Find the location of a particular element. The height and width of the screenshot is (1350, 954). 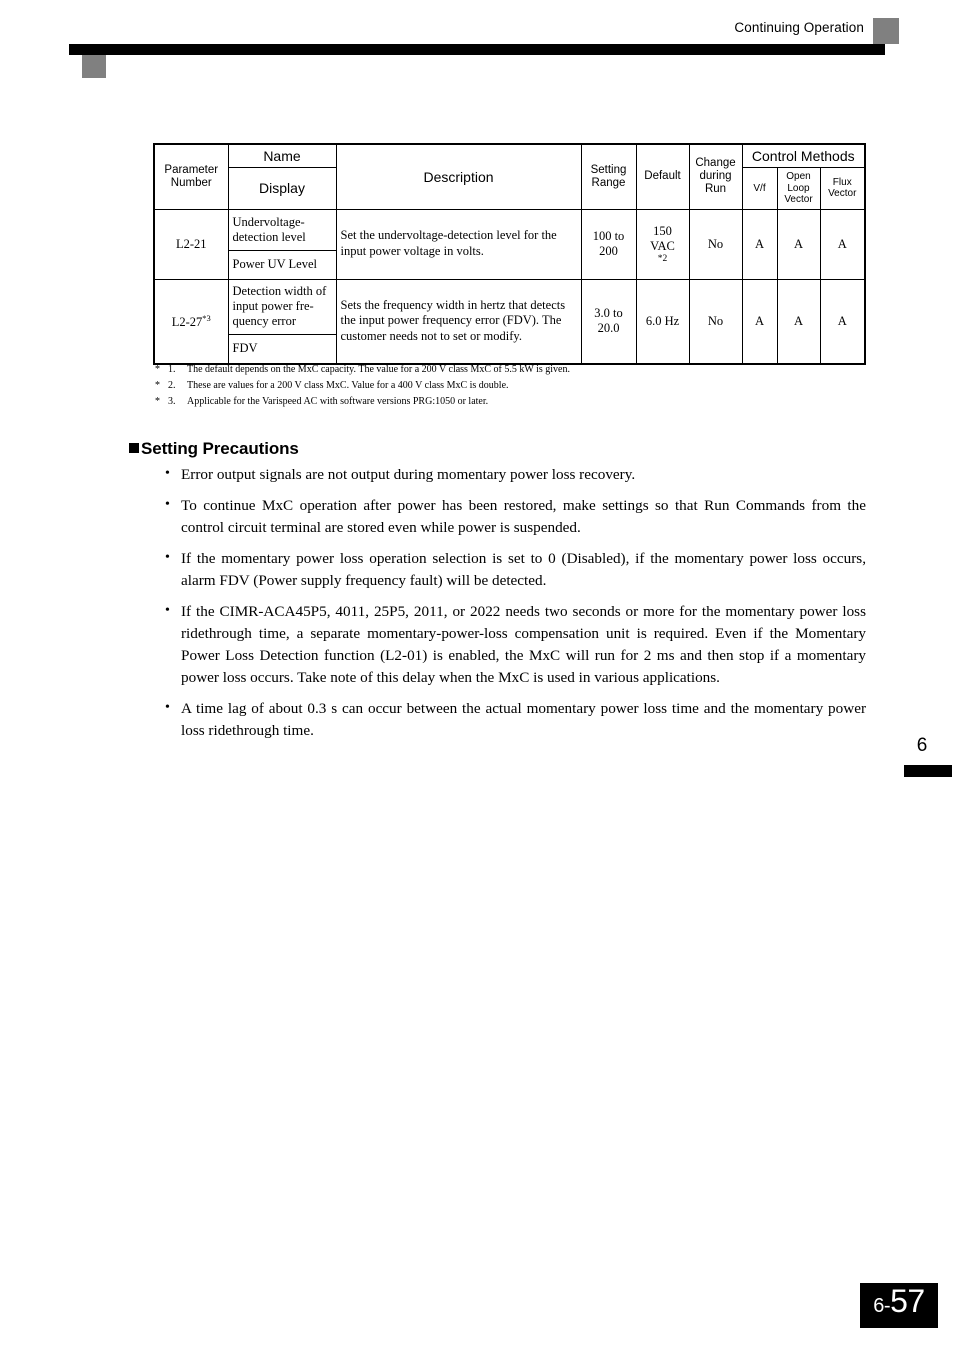

row1-default-line1: 150 is located at coordinates (662, 231).